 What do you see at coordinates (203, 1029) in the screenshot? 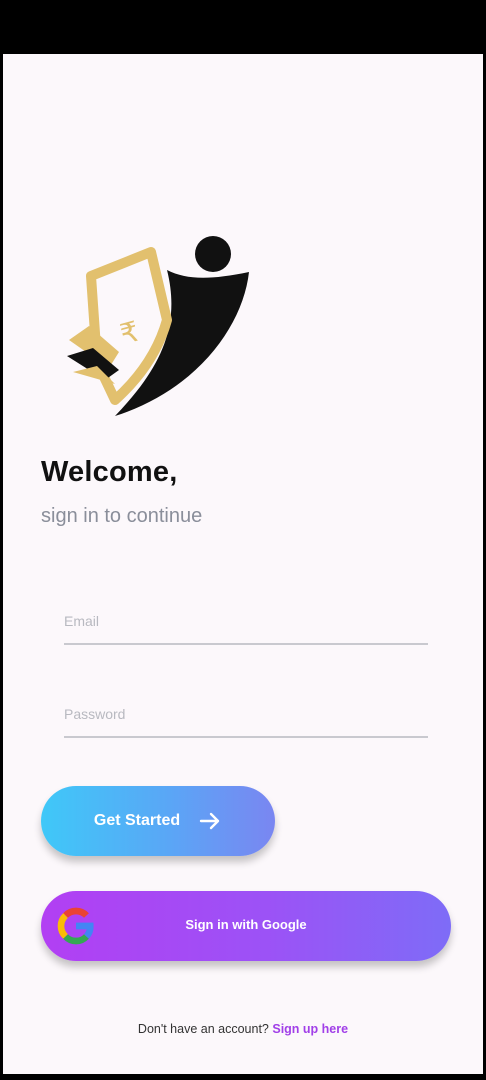
I see `signup-prompt-text: Don't have an account?` at bounding box center [203, 1029].